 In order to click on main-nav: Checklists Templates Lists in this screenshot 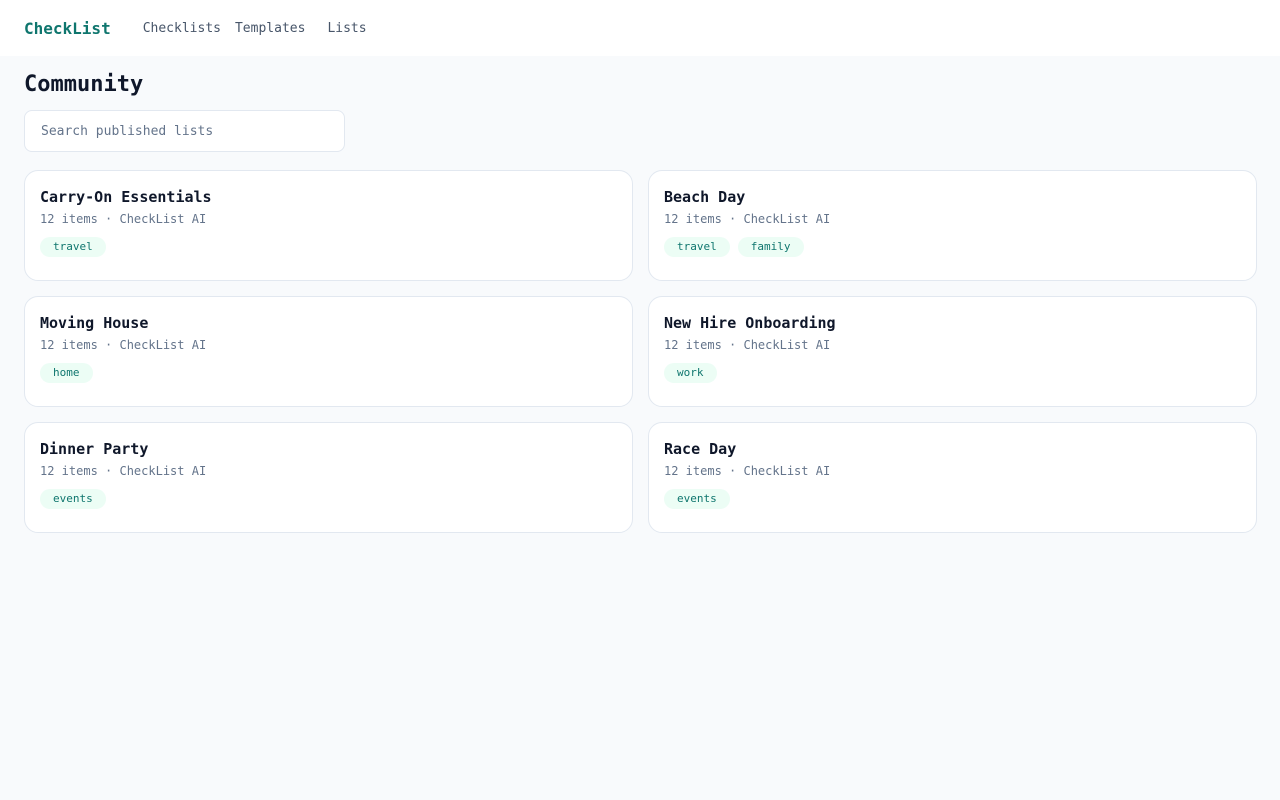, I will do `click(255, 28)`.